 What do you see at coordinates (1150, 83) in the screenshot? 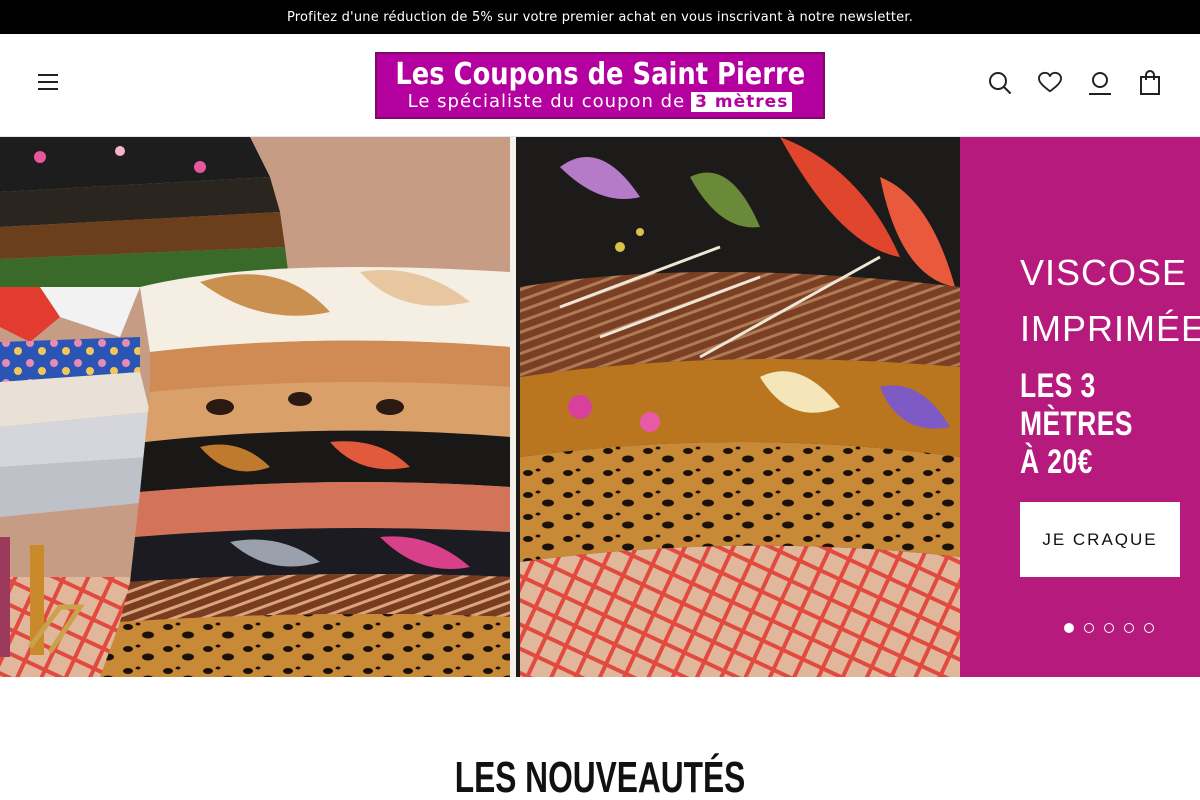
I see `bag-icon` at bounding box center [1150, 83].